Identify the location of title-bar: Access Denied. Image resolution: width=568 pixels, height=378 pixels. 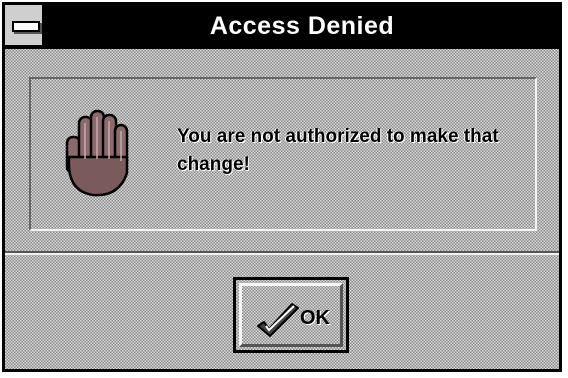
(282, 27).